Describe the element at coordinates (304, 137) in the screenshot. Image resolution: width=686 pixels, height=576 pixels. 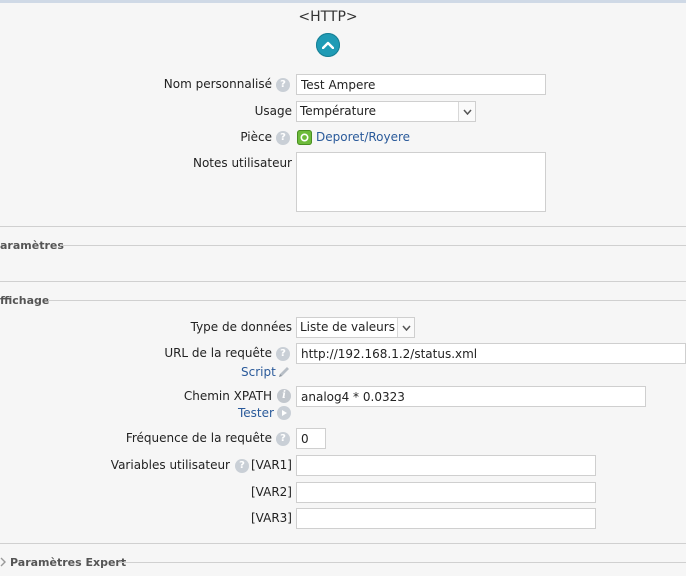
I see `room-icon` at that location.